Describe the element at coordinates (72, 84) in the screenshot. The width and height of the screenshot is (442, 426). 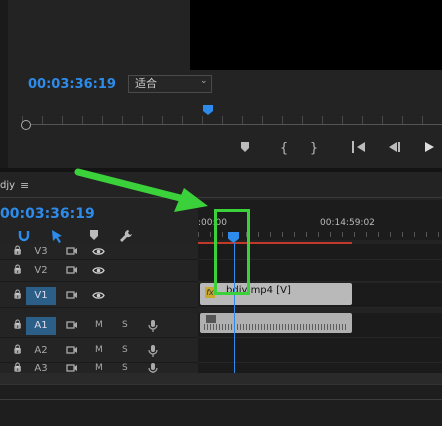
I see `monitor-timecode: 00:03:36:19` at that location.